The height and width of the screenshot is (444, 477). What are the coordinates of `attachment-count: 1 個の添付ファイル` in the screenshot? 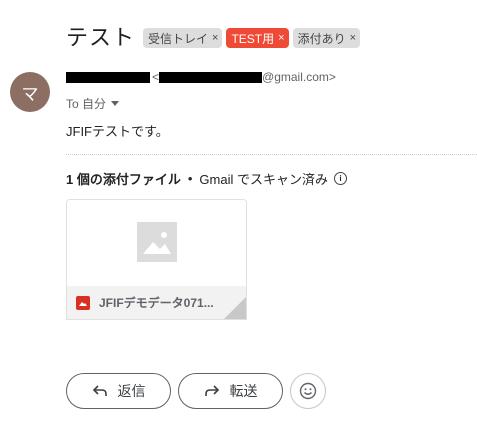 It's located at (123, 179).